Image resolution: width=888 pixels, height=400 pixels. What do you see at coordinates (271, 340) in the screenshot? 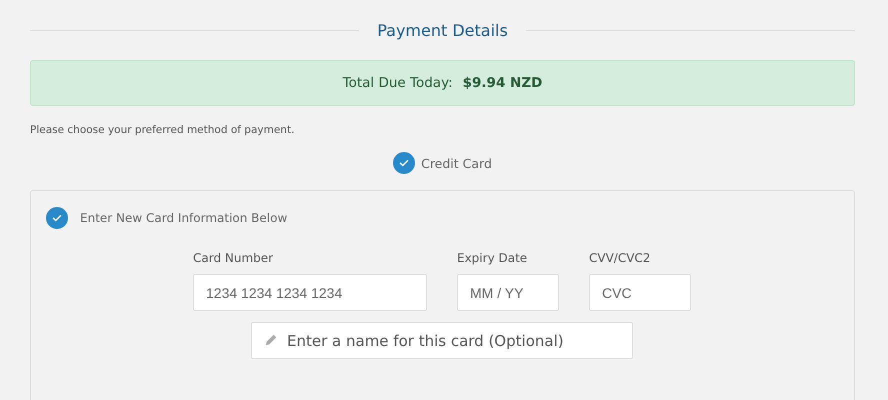
I see `pencil-icon` at bounding box center [271, 340].